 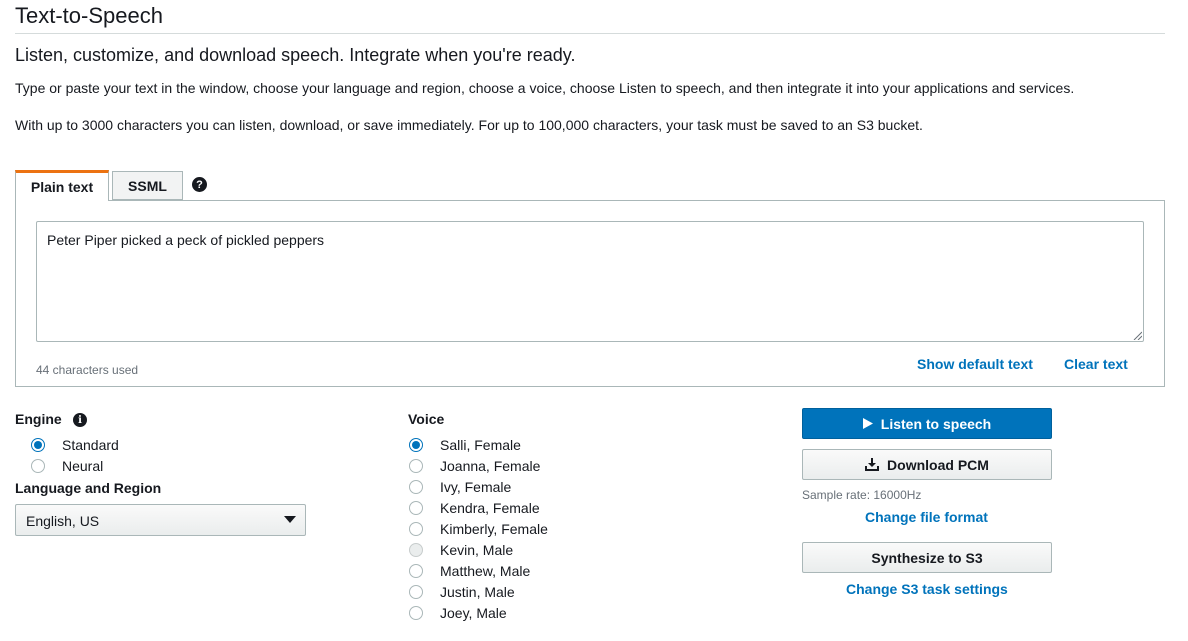 What do you see at coordinates (416, 445) in the screenshot?
I see `voice-radio-salli` at bounding box center [416, 445].